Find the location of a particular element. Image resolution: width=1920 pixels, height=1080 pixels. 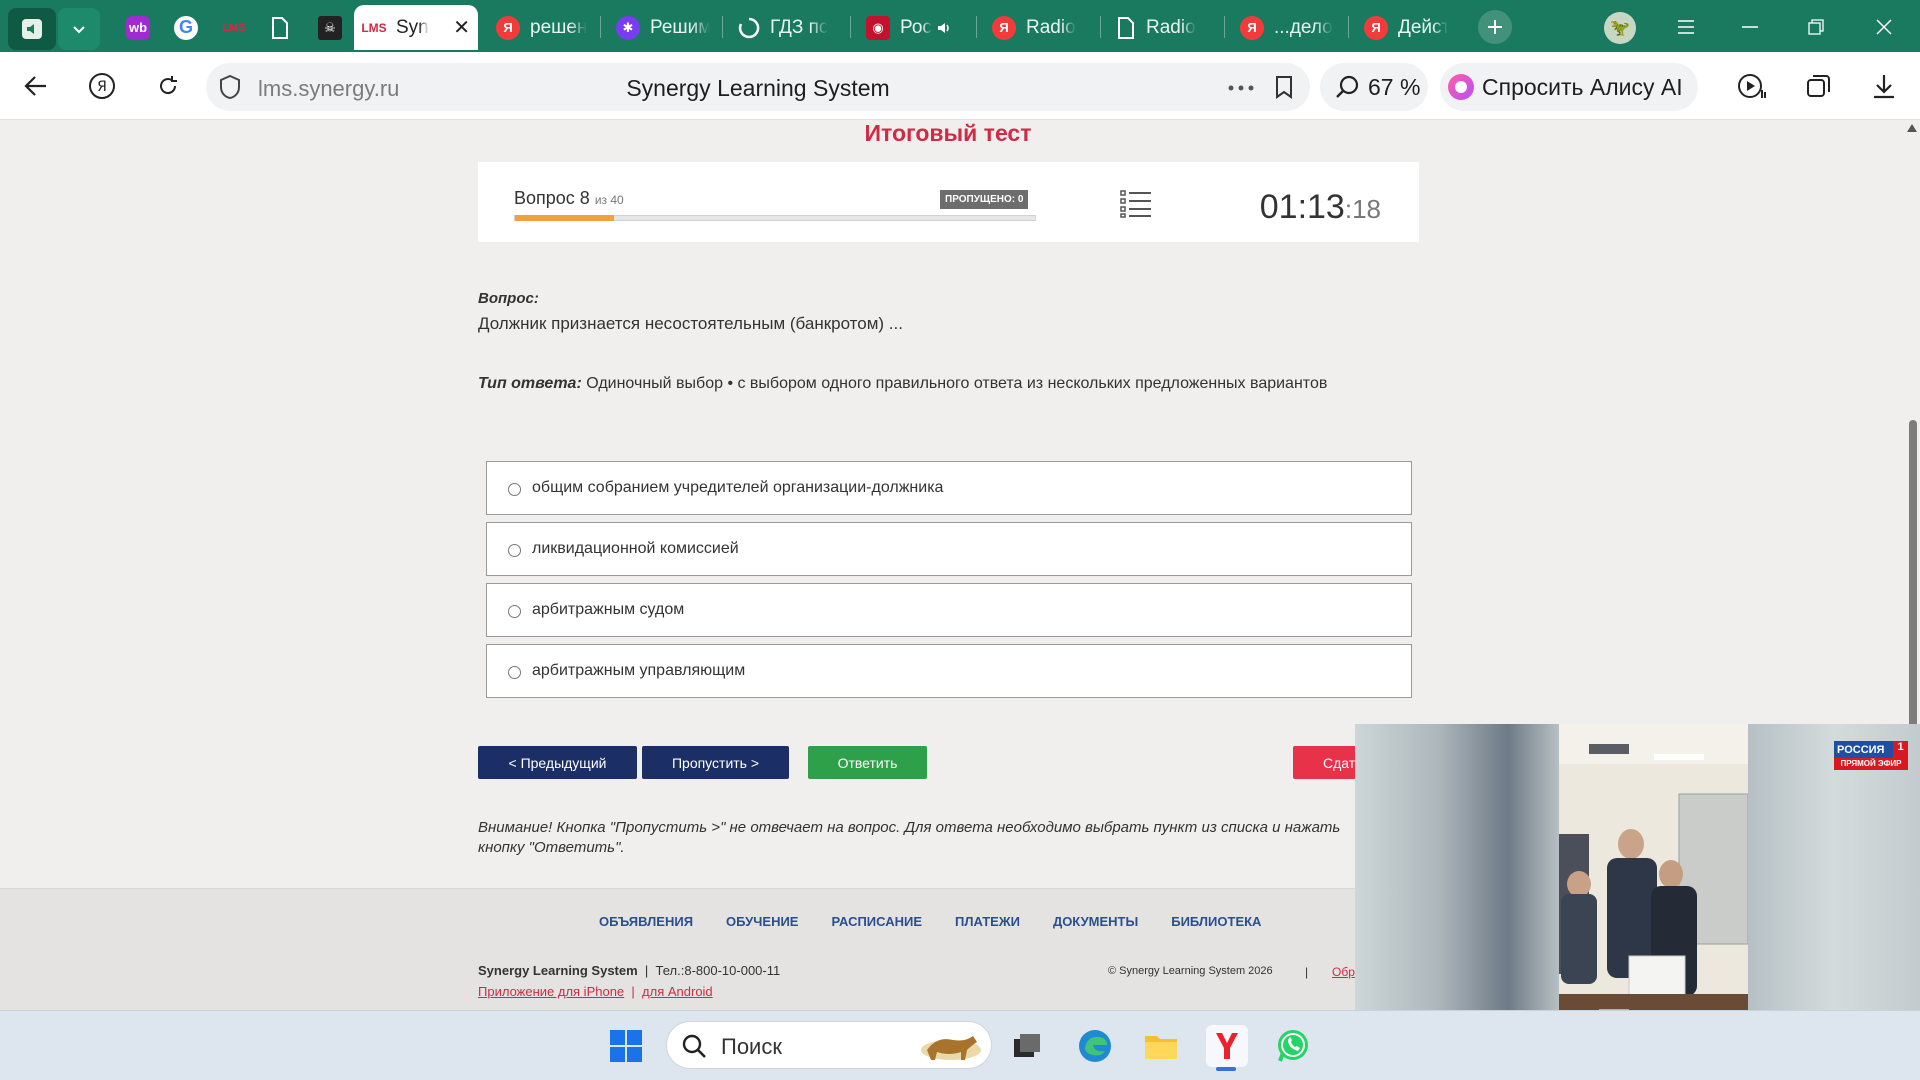

collections-button is located at coordinates (1818, 86).